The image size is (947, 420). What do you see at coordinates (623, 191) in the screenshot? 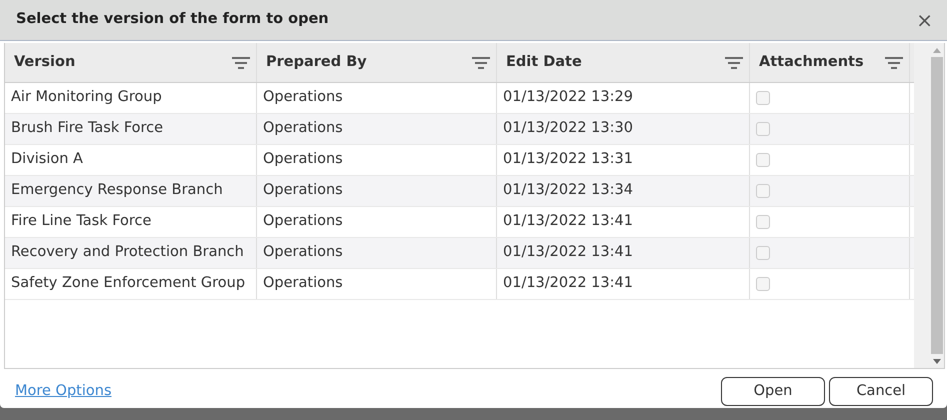
I see `table-cell: 01/13/2022 13:34` at bounding box center [623, 191].